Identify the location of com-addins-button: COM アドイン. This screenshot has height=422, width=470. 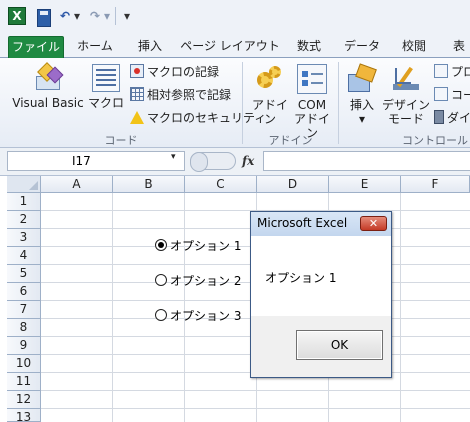
(312, 102).